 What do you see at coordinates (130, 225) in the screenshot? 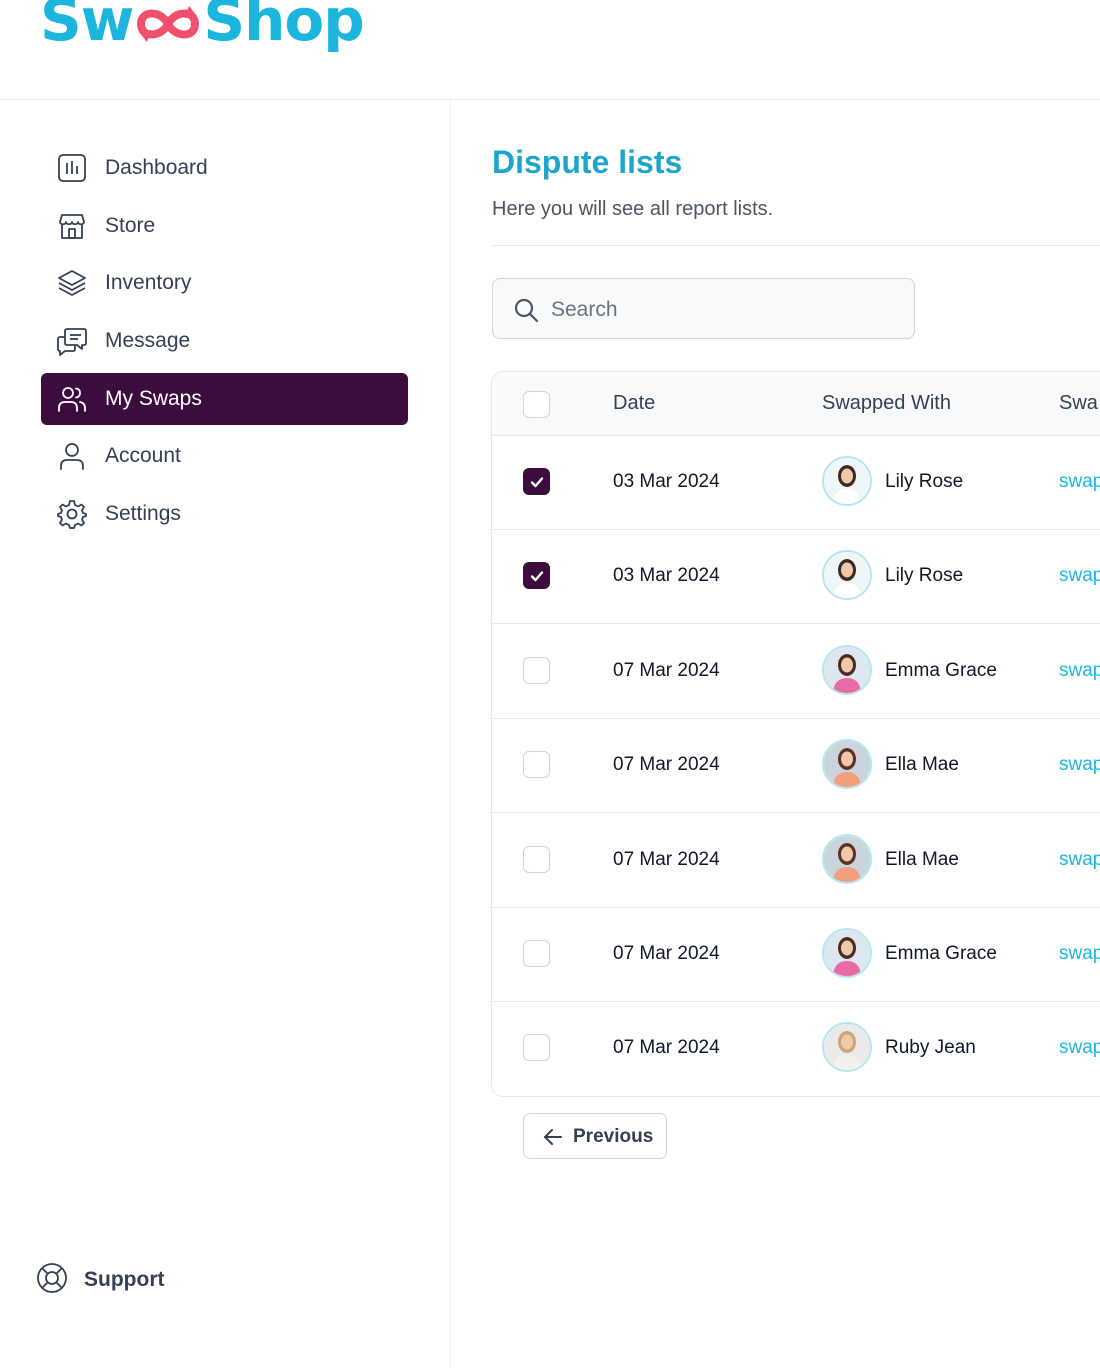
I see `sidebar-item-label: Store` at bounding box center [130, 225].